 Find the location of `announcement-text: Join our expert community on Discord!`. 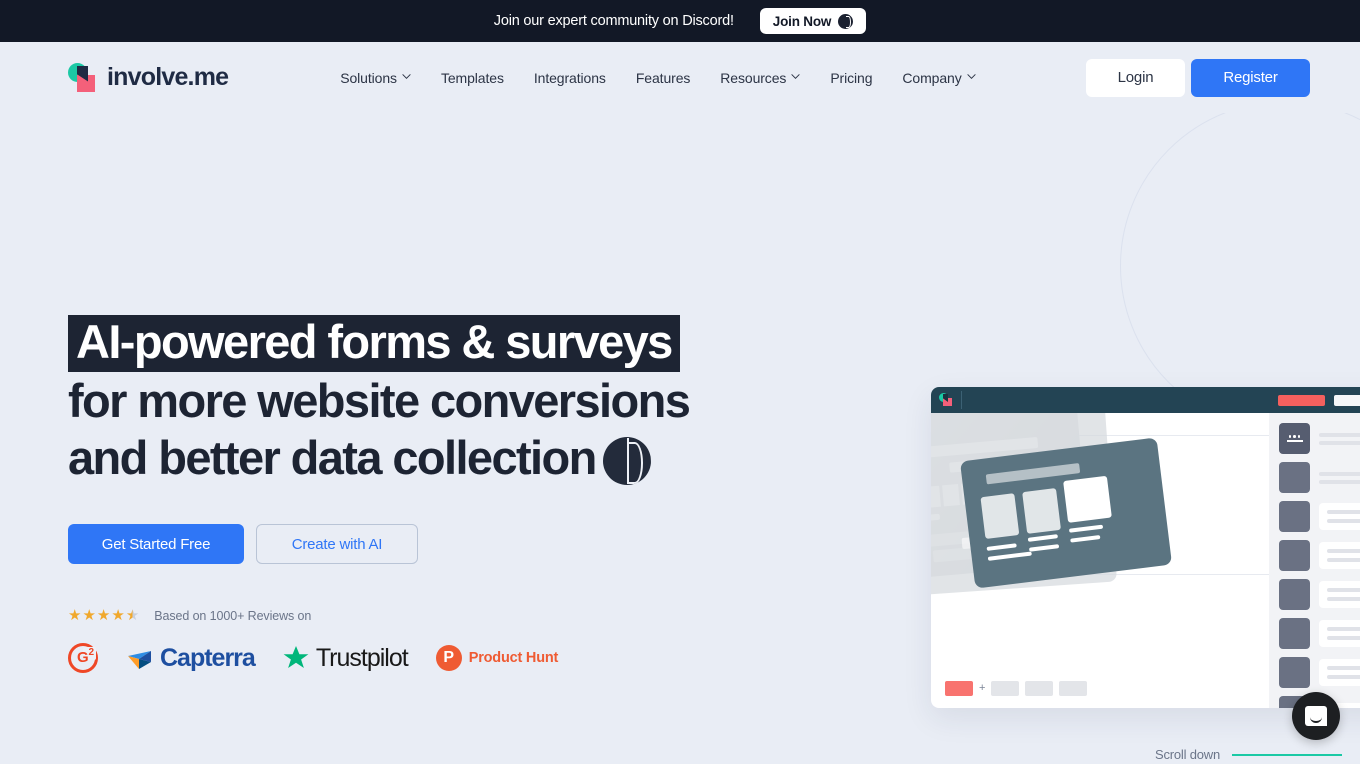

announcement-text: Join our expert community on Discord! is located at coordinates (613, 21).